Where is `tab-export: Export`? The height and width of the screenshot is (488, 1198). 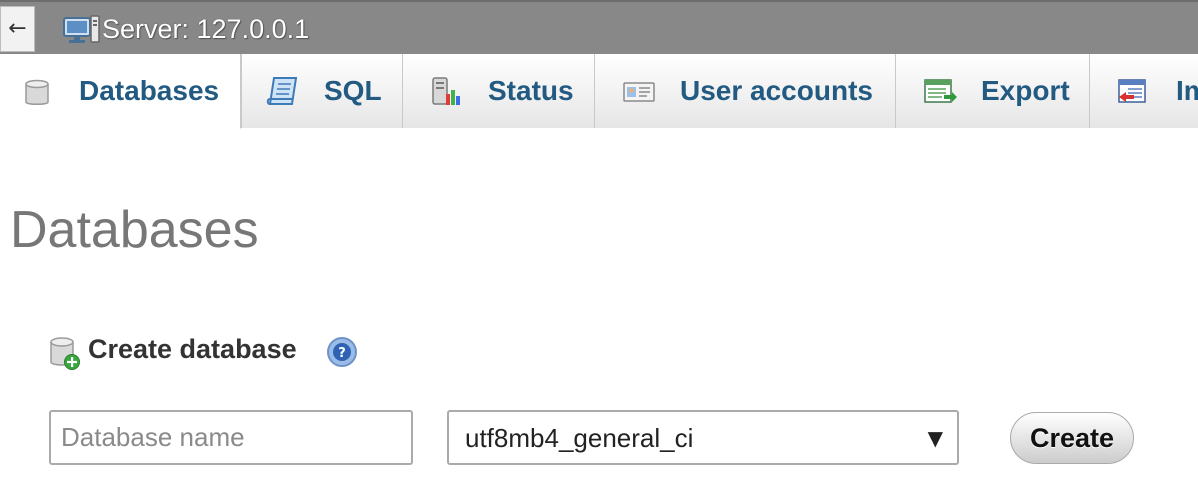 tab-export: Export is located at coordinates (992, 91).